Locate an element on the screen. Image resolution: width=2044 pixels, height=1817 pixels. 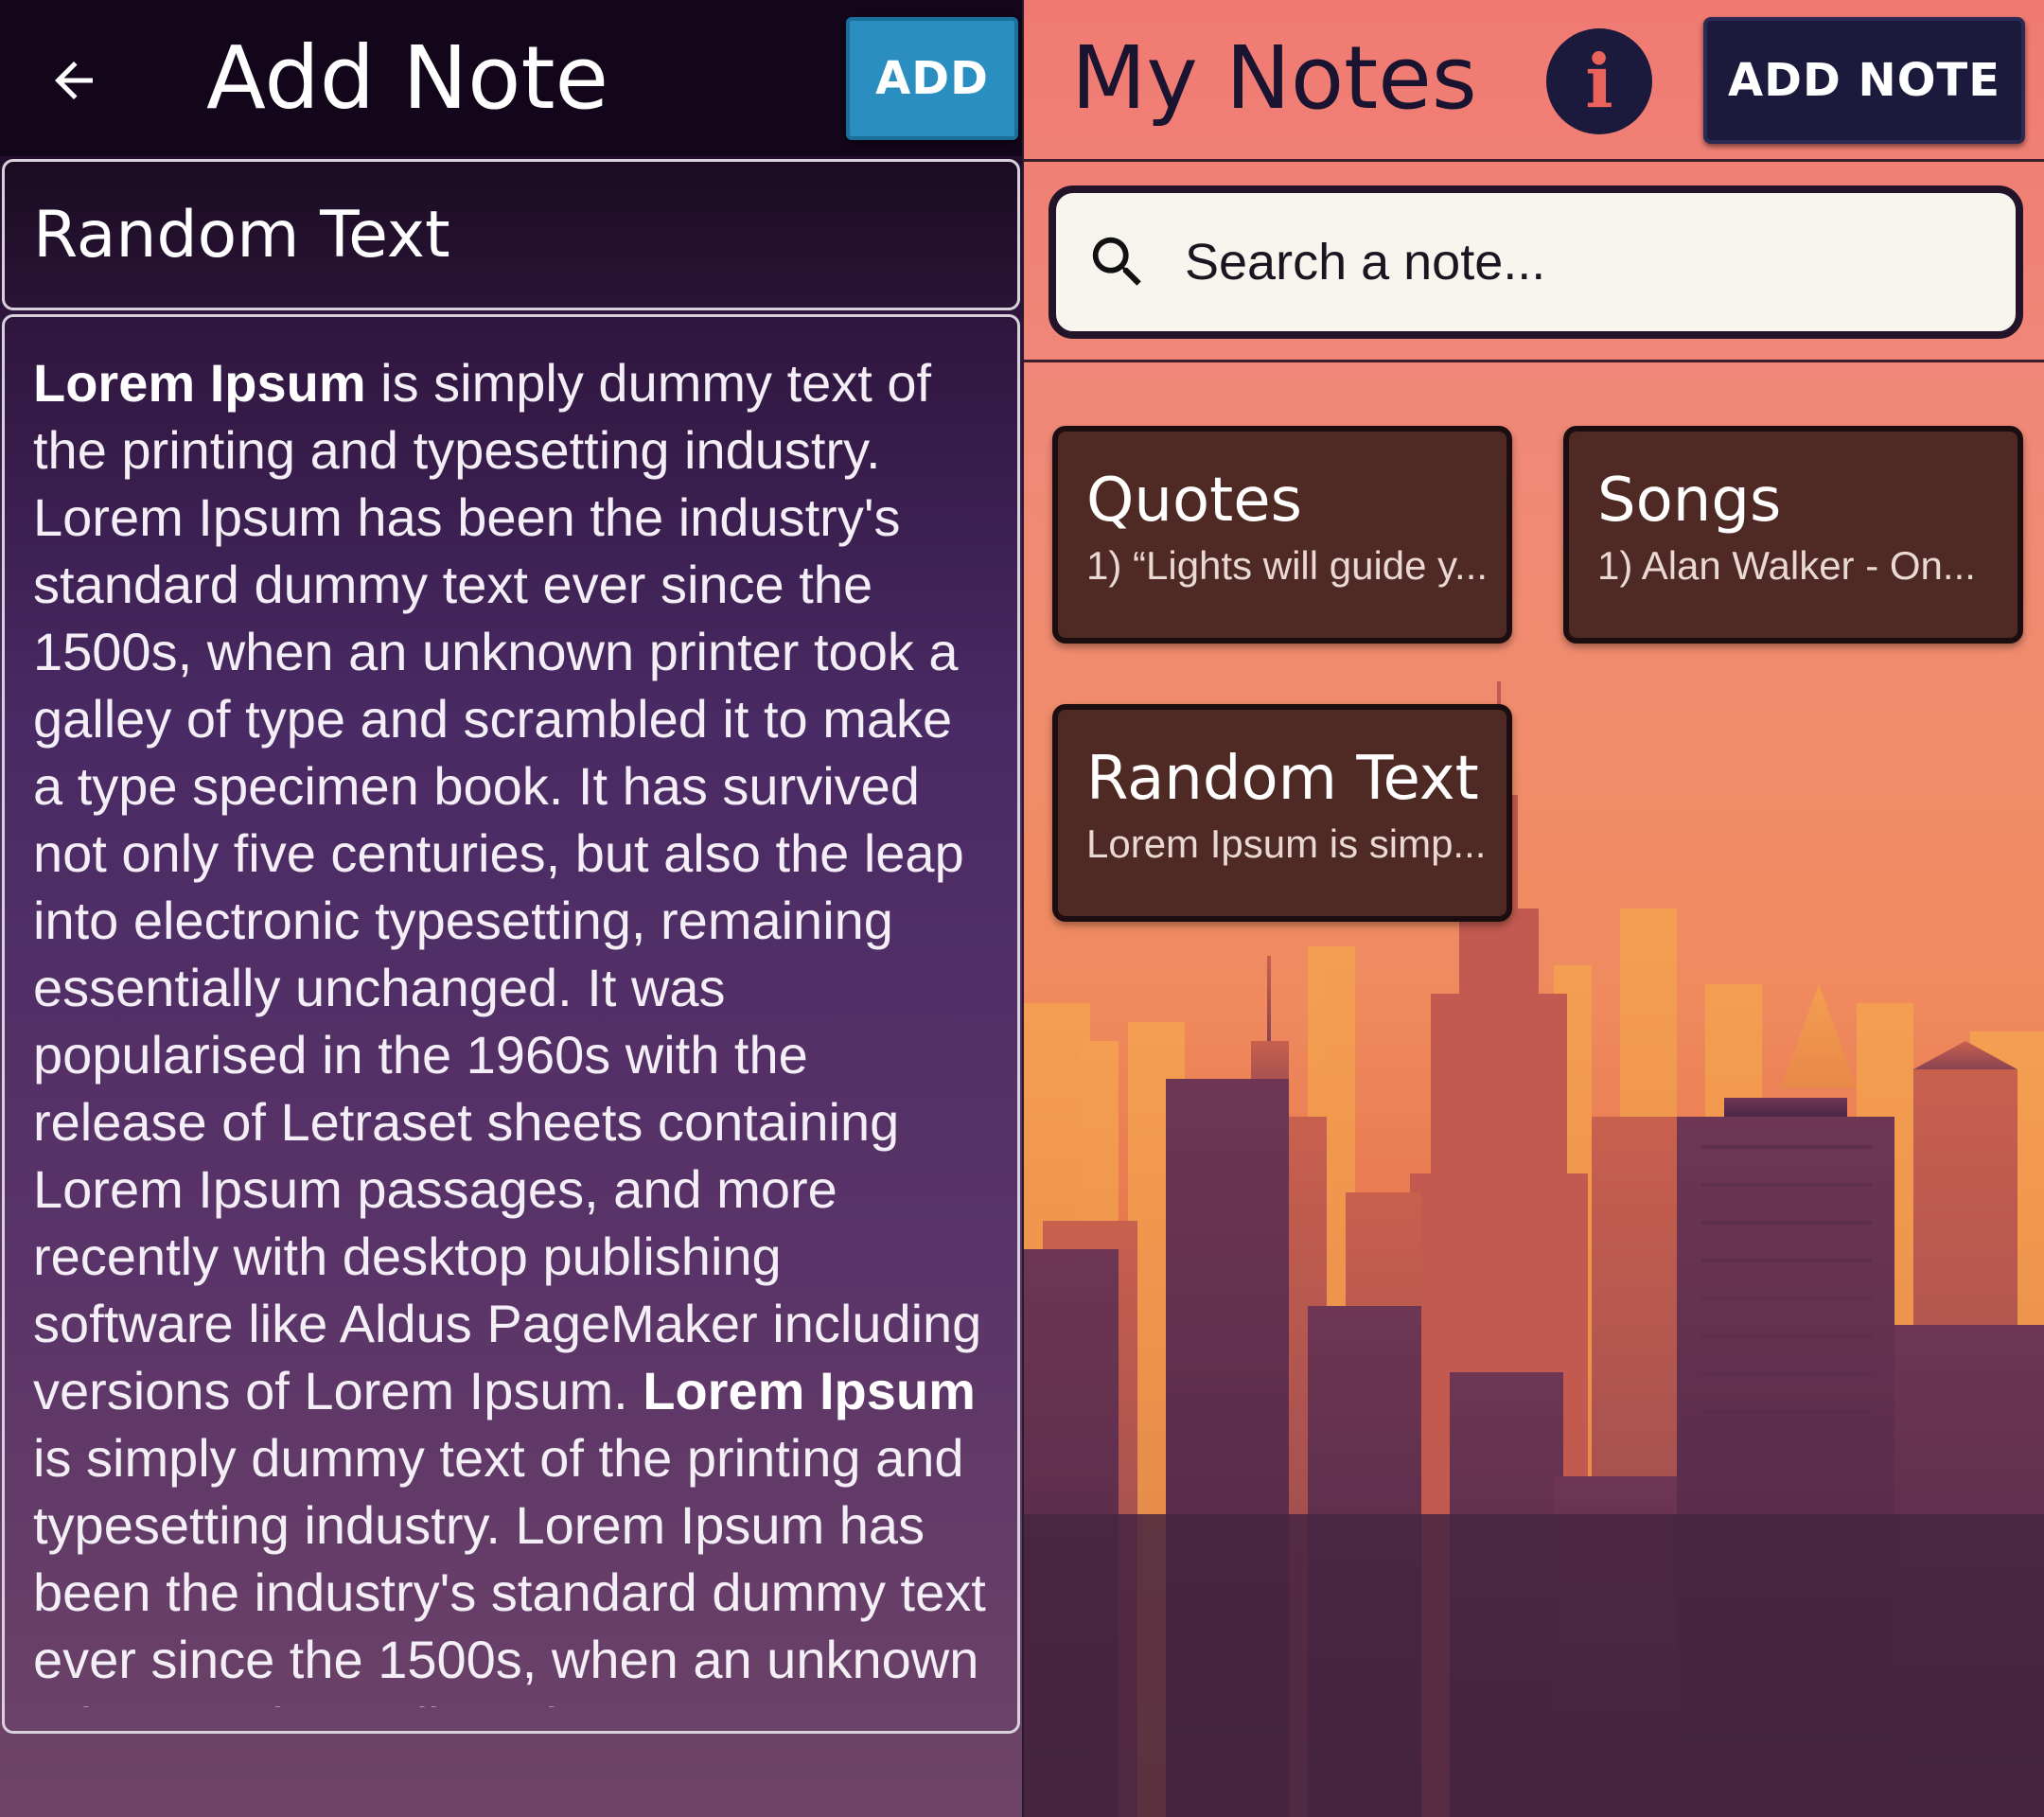
arrow-left-icon is located at coordinates (74, 80).